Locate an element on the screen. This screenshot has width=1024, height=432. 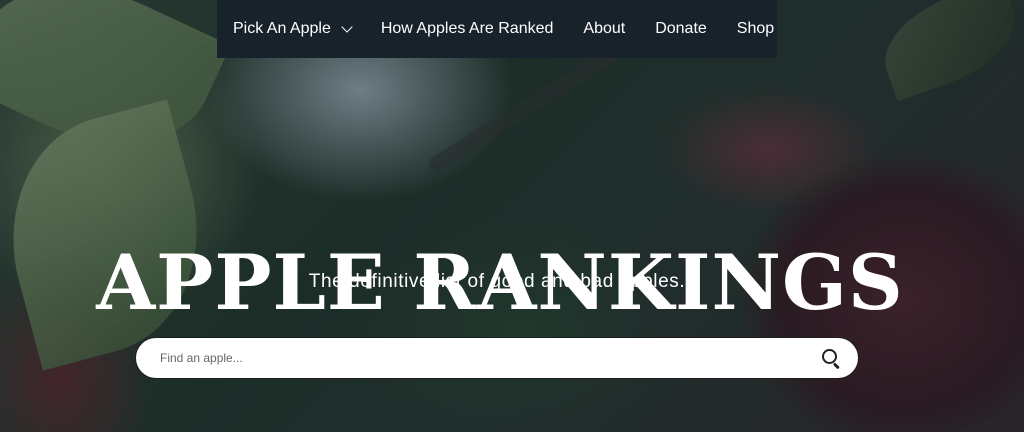
search-bar is located at coordinates (497, 358).